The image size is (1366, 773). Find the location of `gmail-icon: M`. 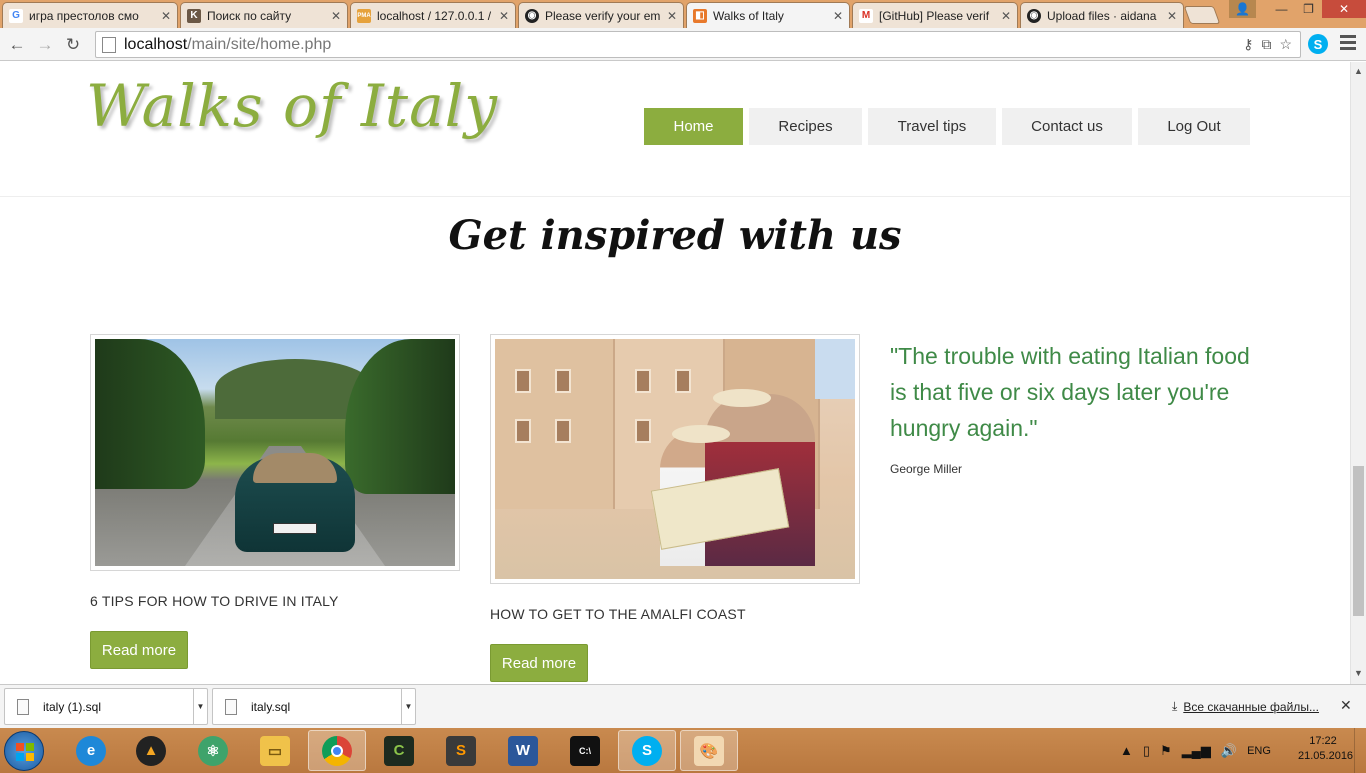

gmail-icon: M is located at coordinates (866, 15).